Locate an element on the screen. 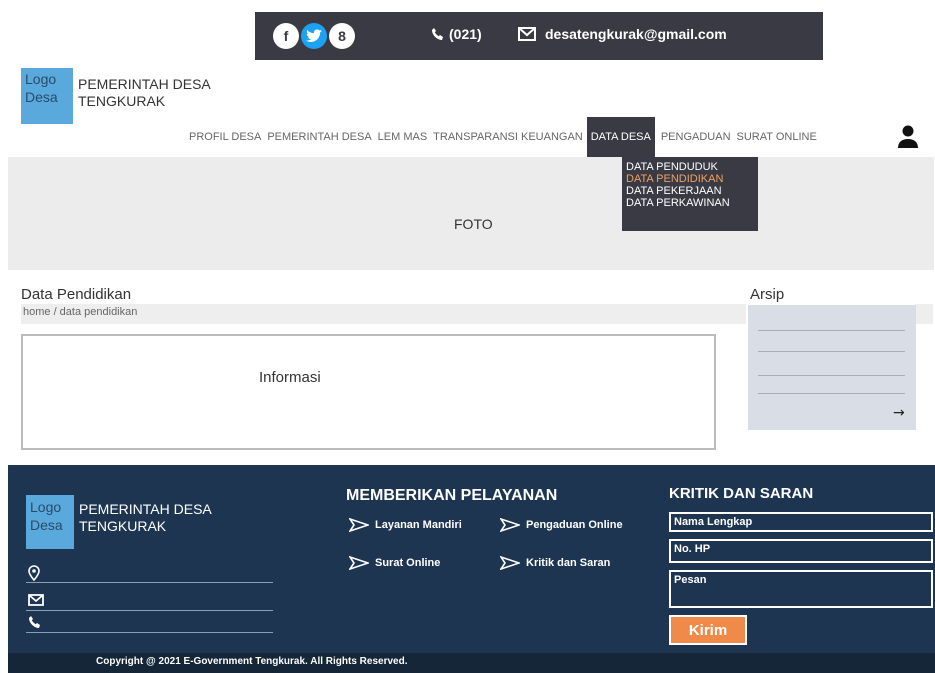 Image resolution: width=935 pixels, height=673 pixels. dropdown-item-data-pekerjaan: DATA PEKERJAAN is located at coordinates (690, 191).